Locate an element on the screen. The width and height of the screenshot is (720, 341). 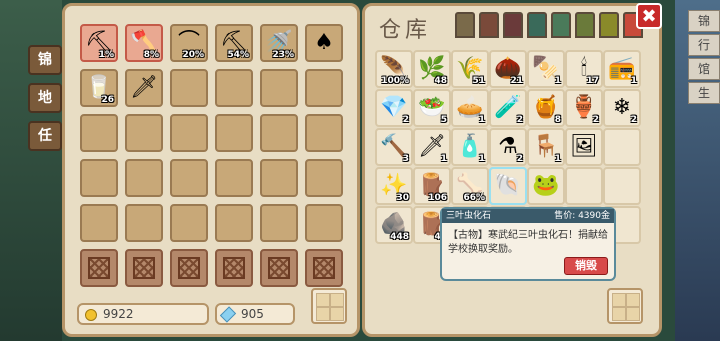
right-side-tab: 行 is located at coordinates (704, 45).